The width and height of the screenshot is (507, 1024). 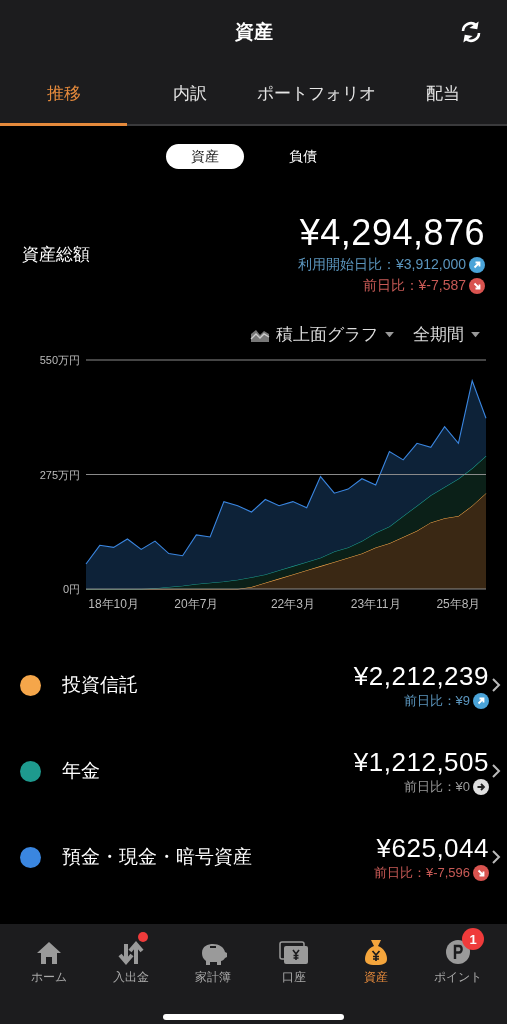 I want to click on period-dropdown: 全期間, so click(x=447, y=334).